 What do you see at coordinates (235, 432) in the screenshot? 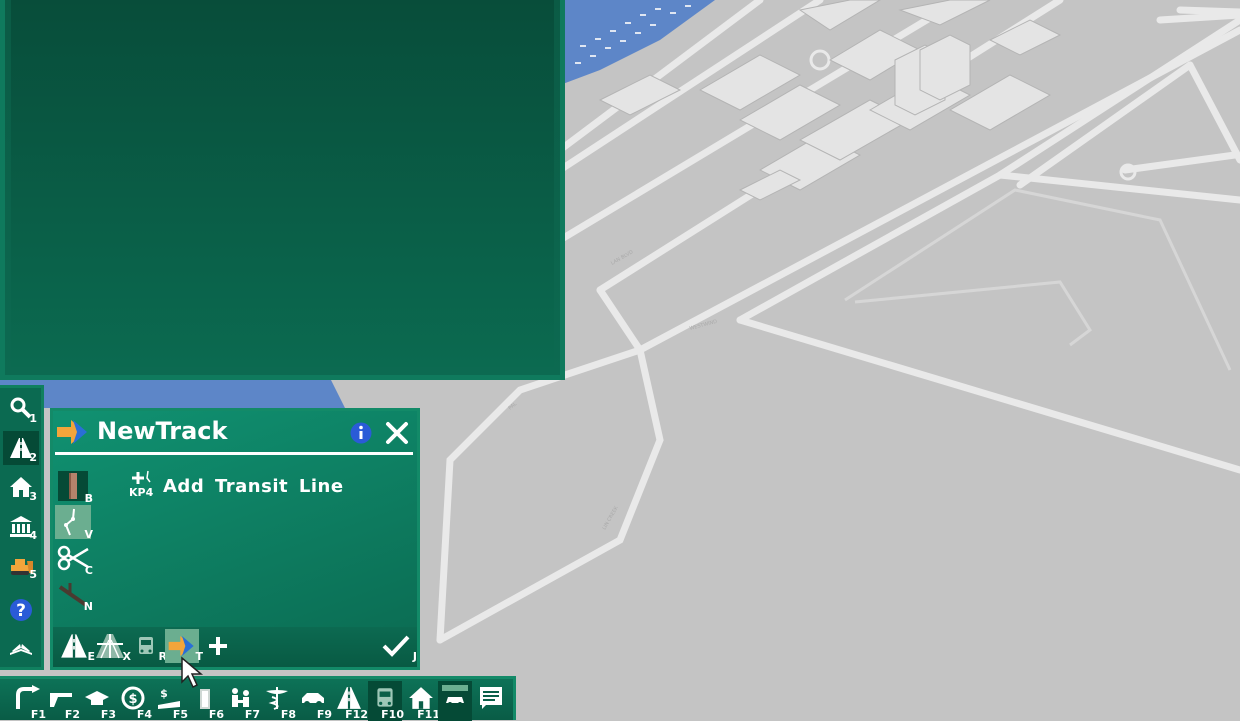
I see `dialog-header: NewTrack` at bounding box center [235, 432].